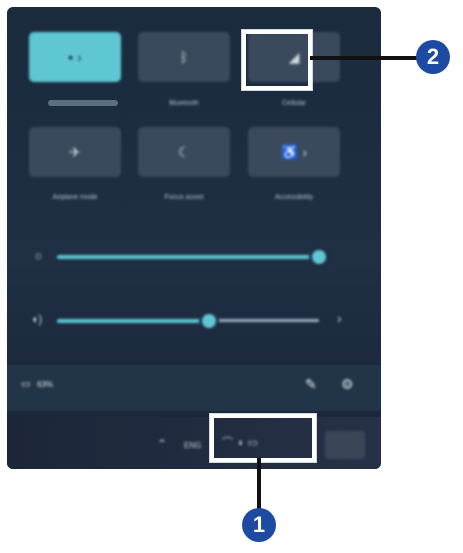 The width and height of the screenshot is (463, 553). I want to click on wifi-icon: ▪ ›, so click(75, 57).